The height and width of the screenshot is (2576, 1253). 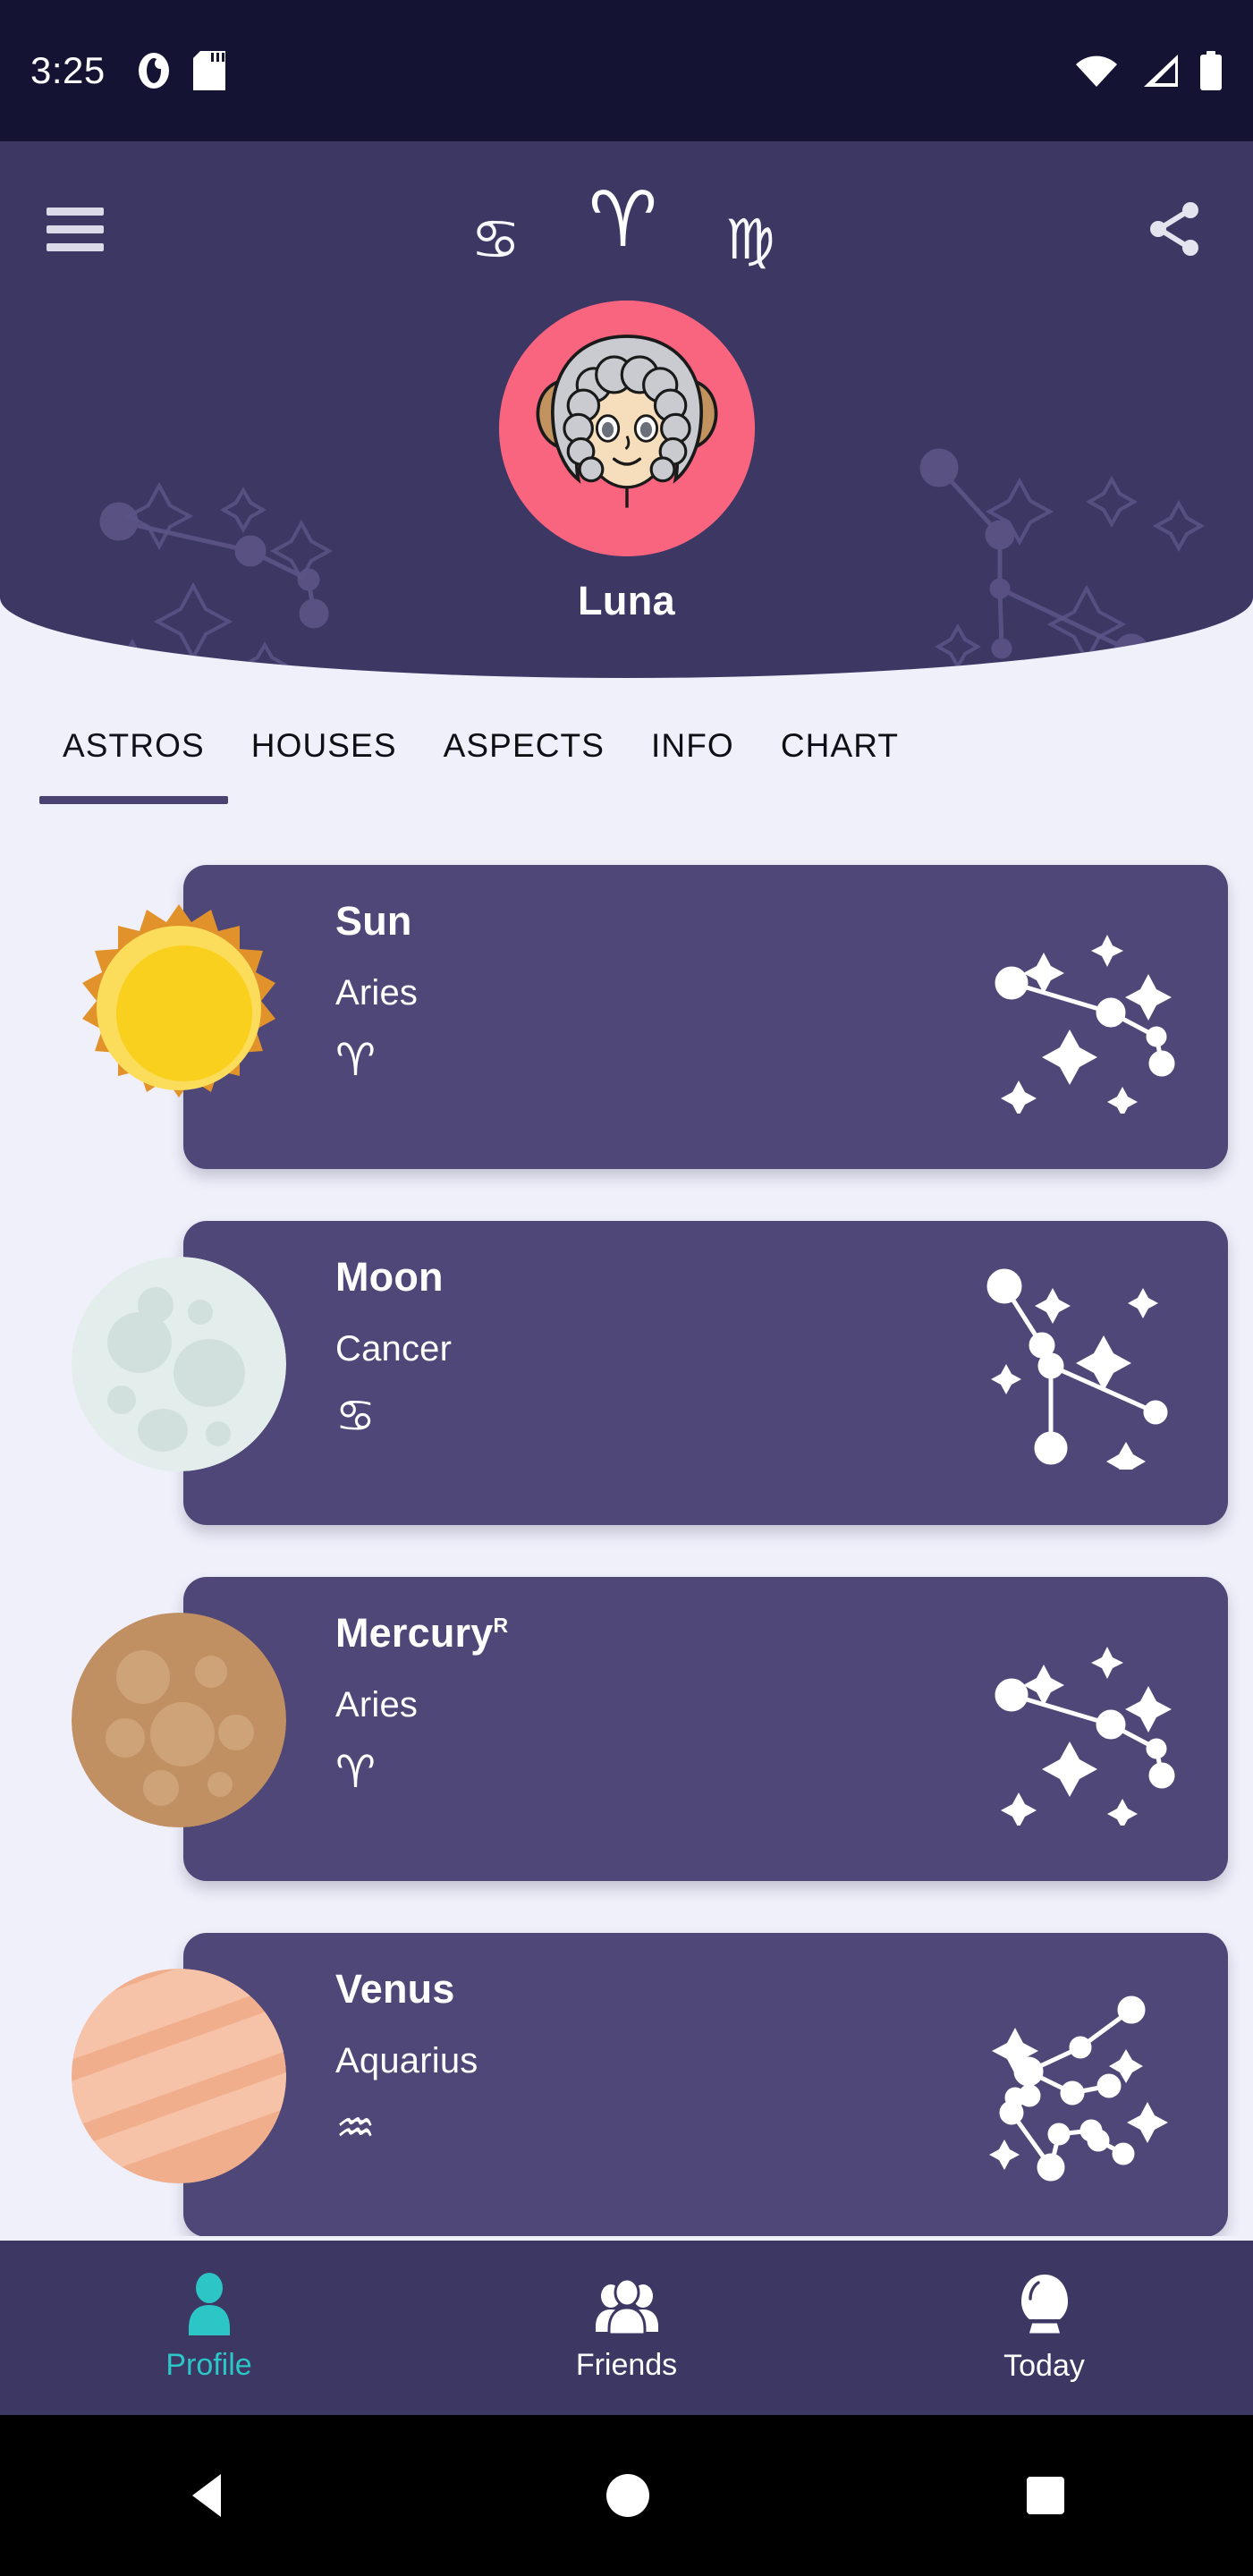 I want to click on nav-item-profile: Profile, so click(x=209, y=2328).